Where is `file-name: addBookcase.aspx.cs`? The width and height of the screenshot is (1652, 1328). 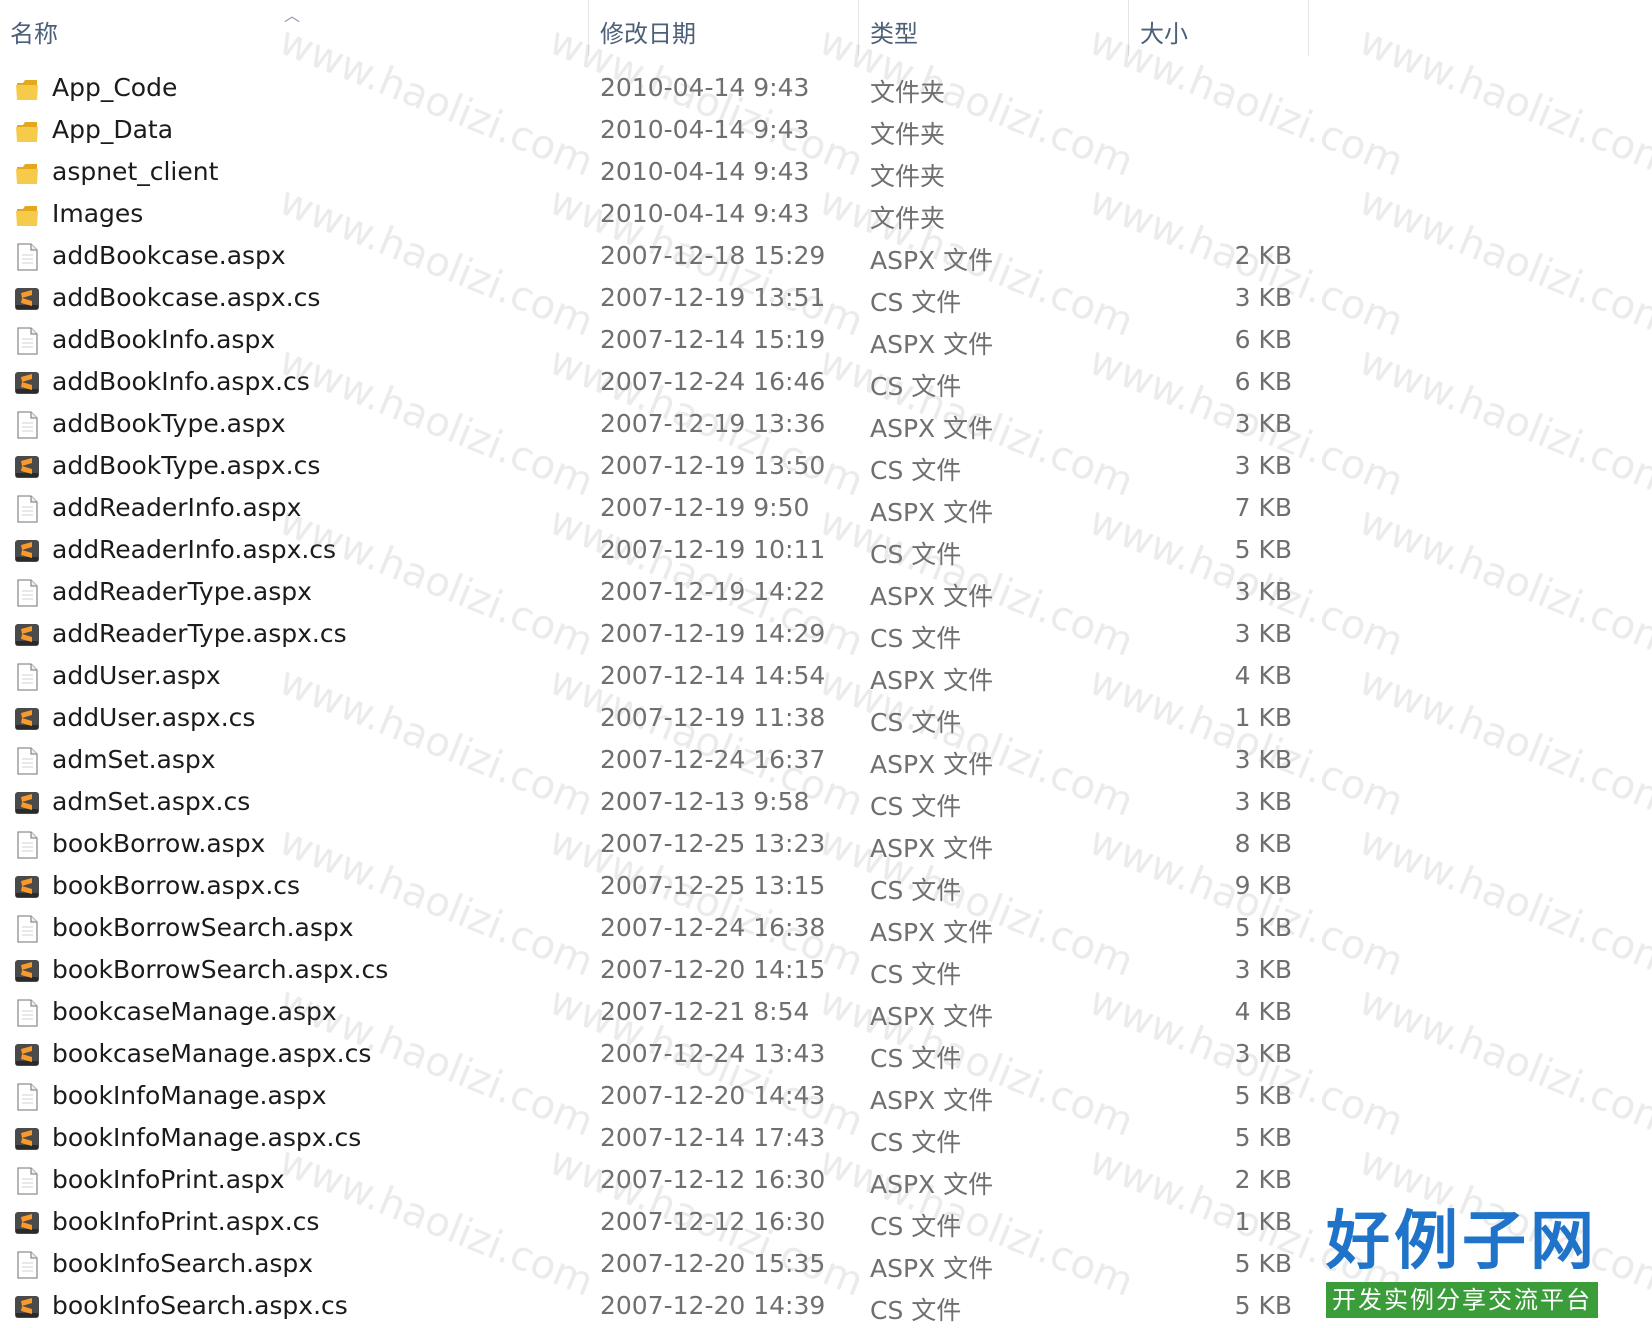
file-name: addBookcase.aspx.cs is located at coordinates (186, 297).